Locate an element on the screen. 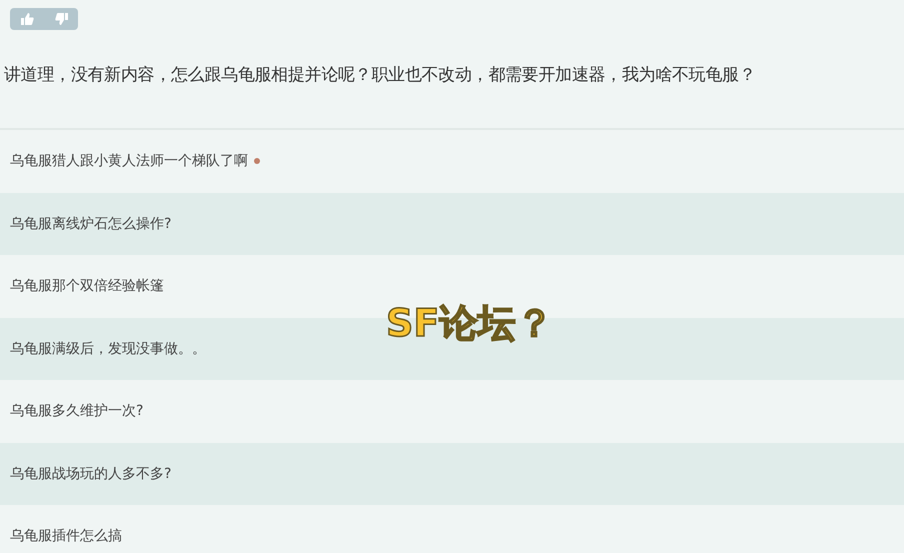 The image size is (904, 553). topic-title: 乌龟服离线炉石怎么操作? is located at coordinates (91, 223).